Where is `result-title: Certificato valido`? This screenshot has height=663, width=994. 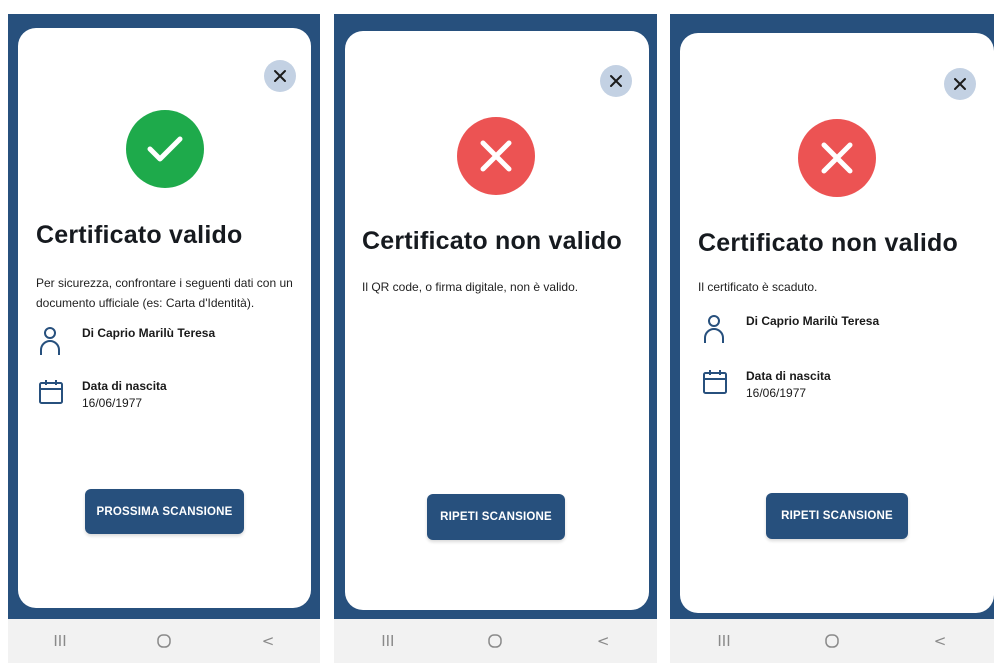 result-title: Certificato valido is located at coordinates (139, 235).